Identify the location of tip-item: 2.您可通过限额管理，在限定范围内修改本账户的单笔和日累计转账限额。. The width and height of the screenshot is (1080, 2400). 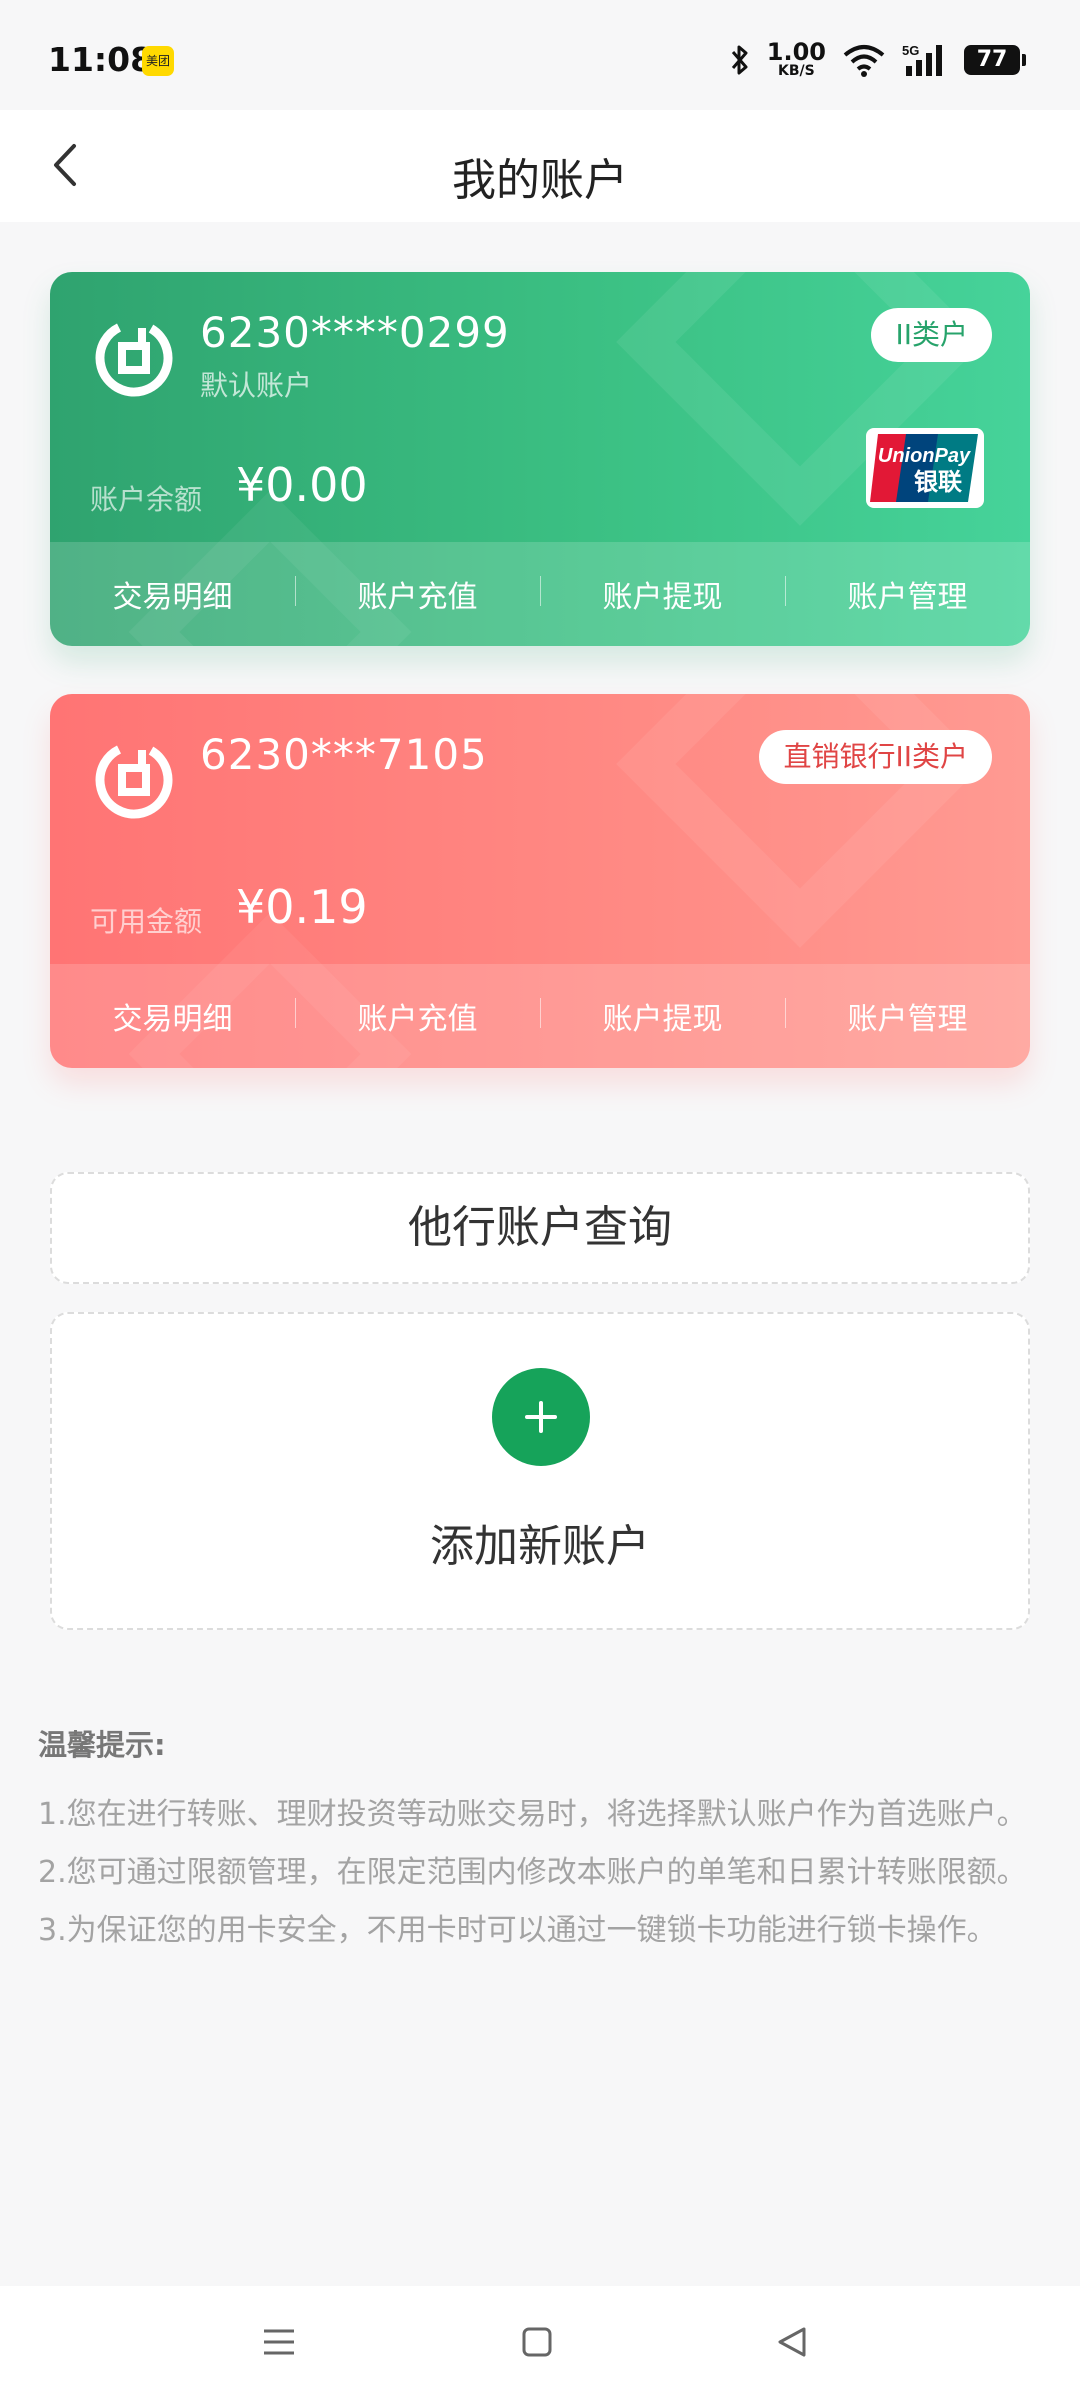
(532, 1872).